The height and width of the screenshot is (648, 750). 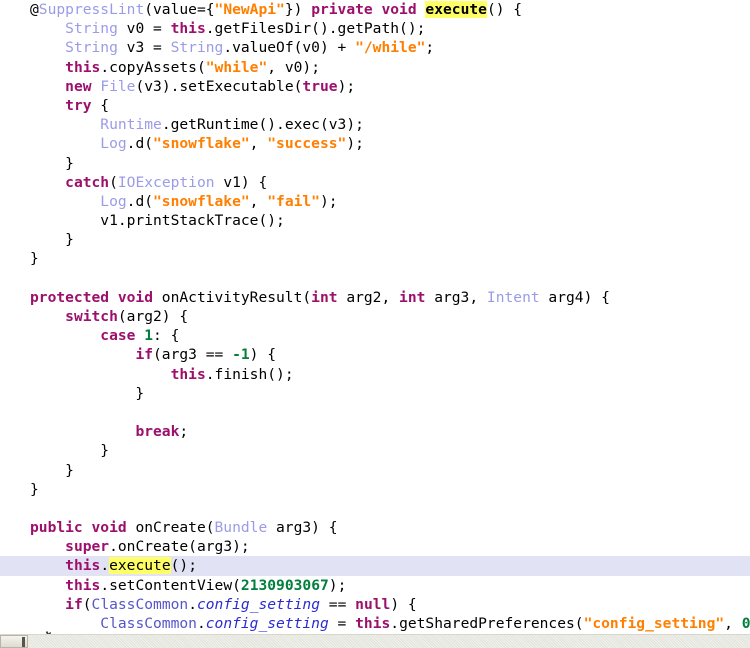 I want to click on code-token-keyword: break, so click(x=157, y=432).